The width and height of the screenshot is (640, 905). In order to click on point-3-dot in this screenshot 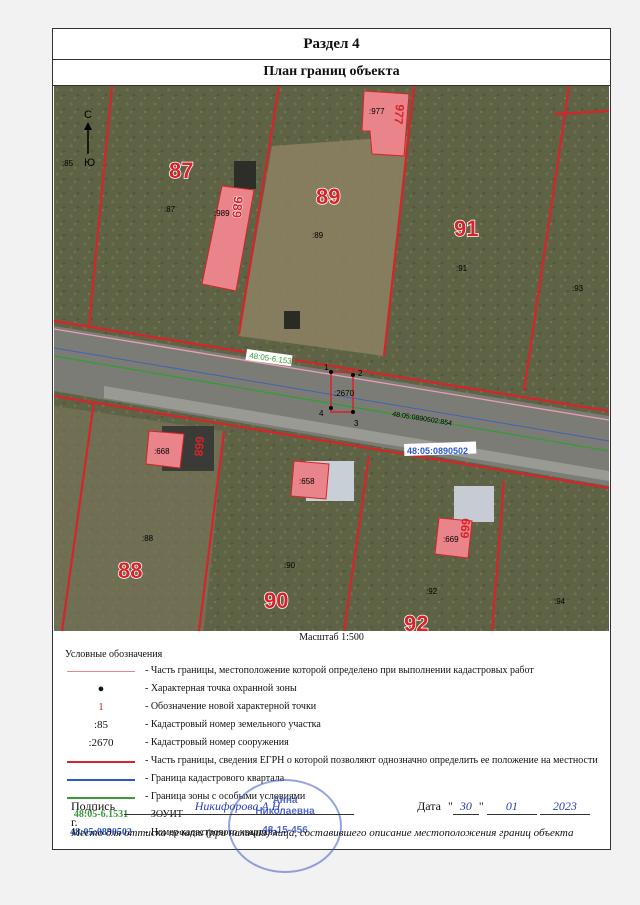, I will do `click(353, 412)`.